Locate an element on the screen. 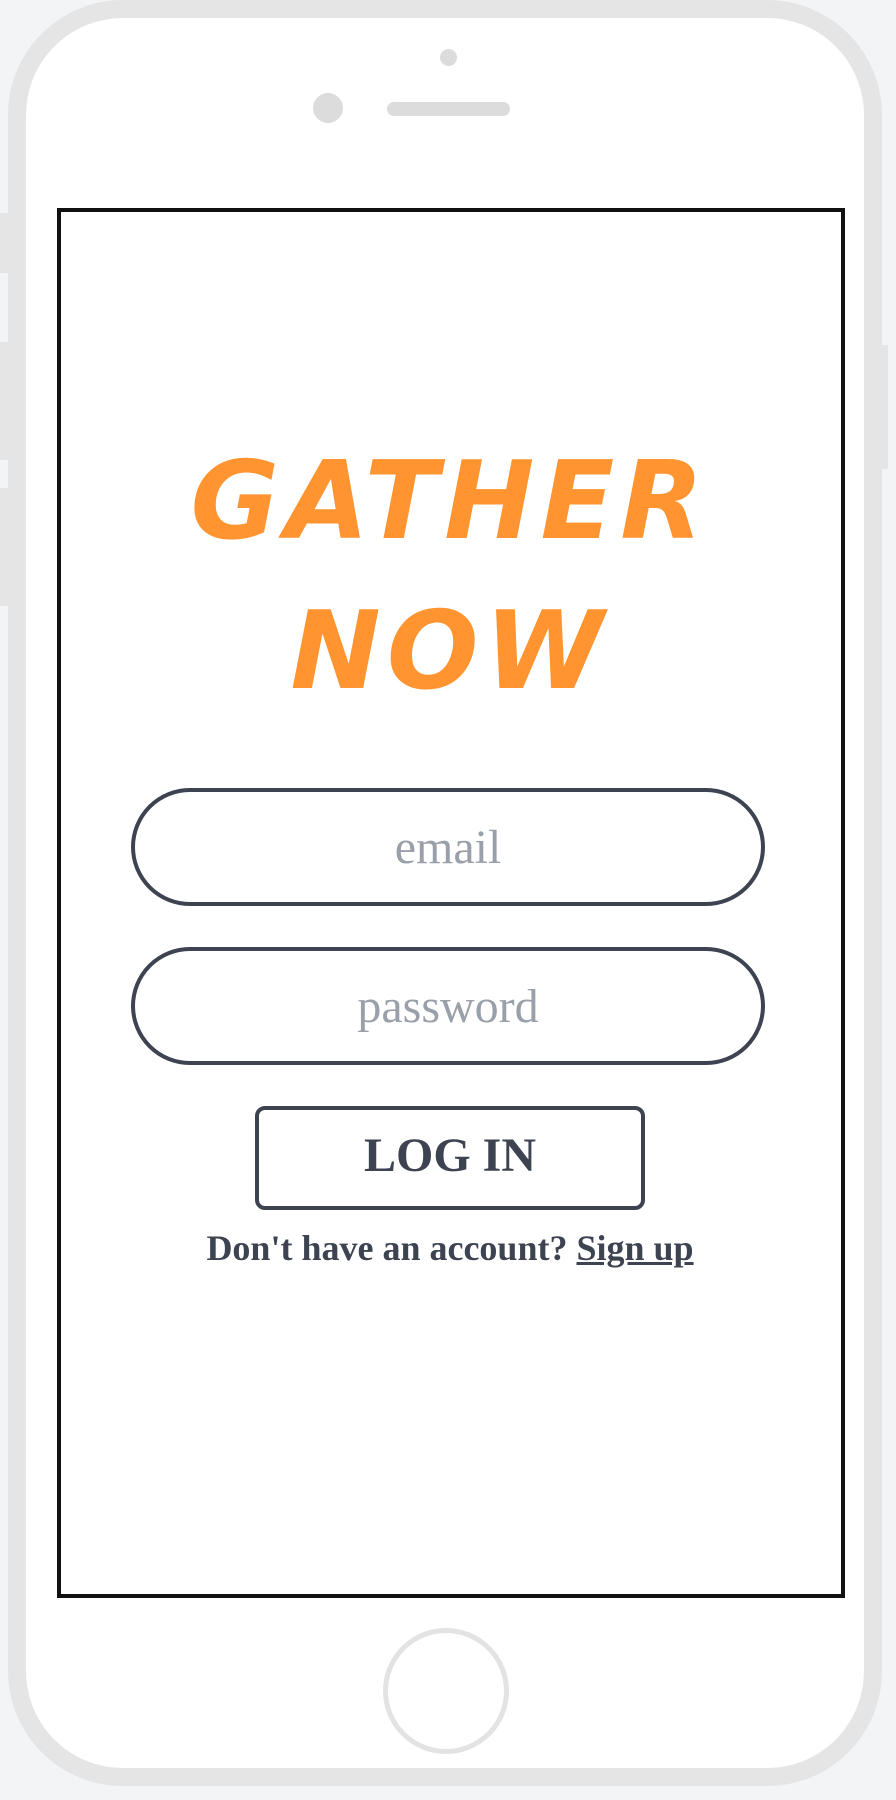 The width and height of the screenshot is (896, 1800). earpiece-speaker is located at coordinates (448, 109).